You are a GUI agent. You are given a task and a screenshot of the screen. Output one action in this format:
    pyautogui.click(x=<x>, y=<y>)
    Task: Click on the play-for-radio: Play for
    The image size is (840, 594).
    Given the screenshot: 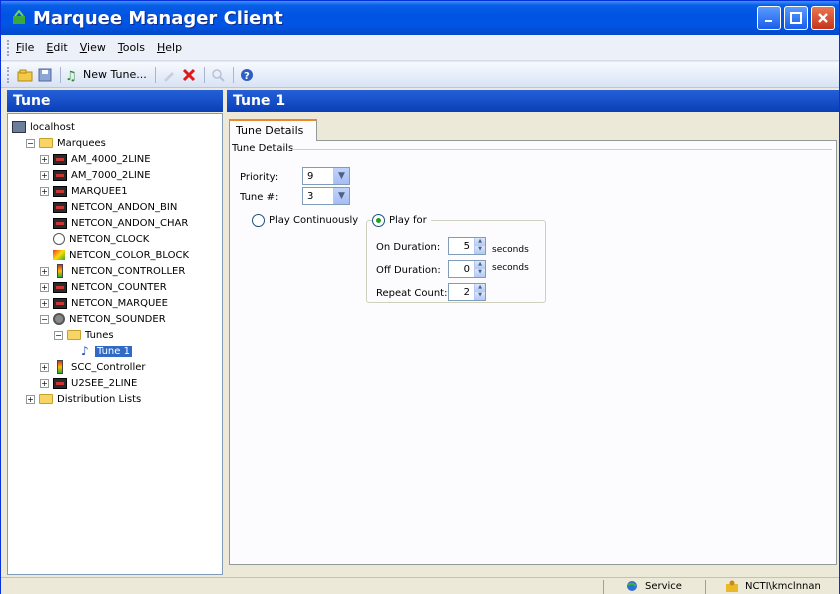 What is the action you would take?
    pyautogui.click(x=401, y=220)
    